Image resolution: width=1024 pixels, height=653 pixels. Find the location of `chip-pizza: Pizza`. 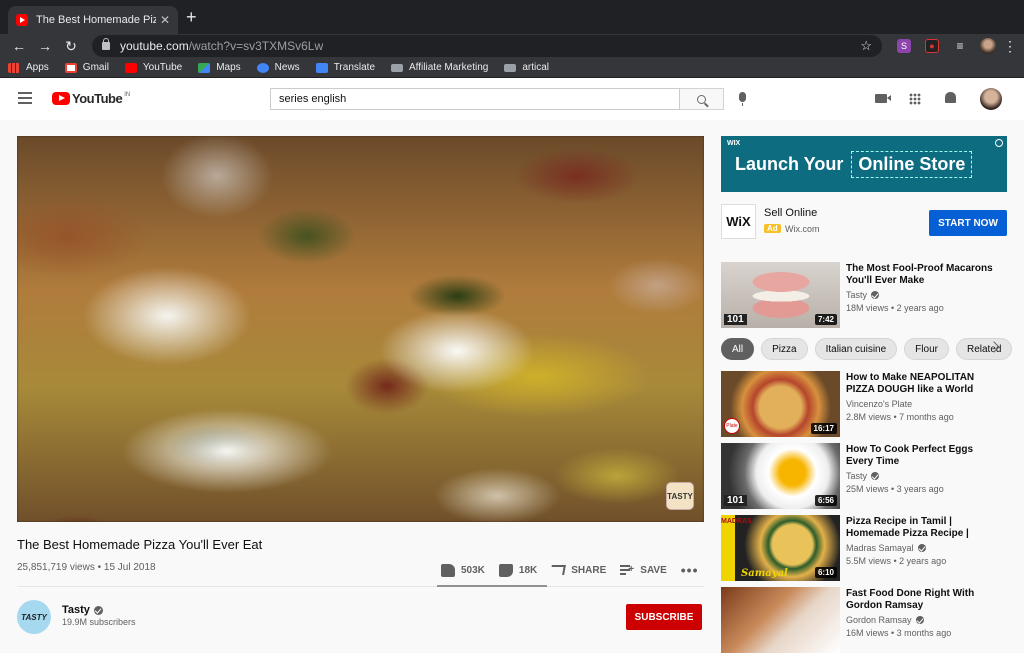

chip-pizza: Pizza is located at coordinates (784, 349).